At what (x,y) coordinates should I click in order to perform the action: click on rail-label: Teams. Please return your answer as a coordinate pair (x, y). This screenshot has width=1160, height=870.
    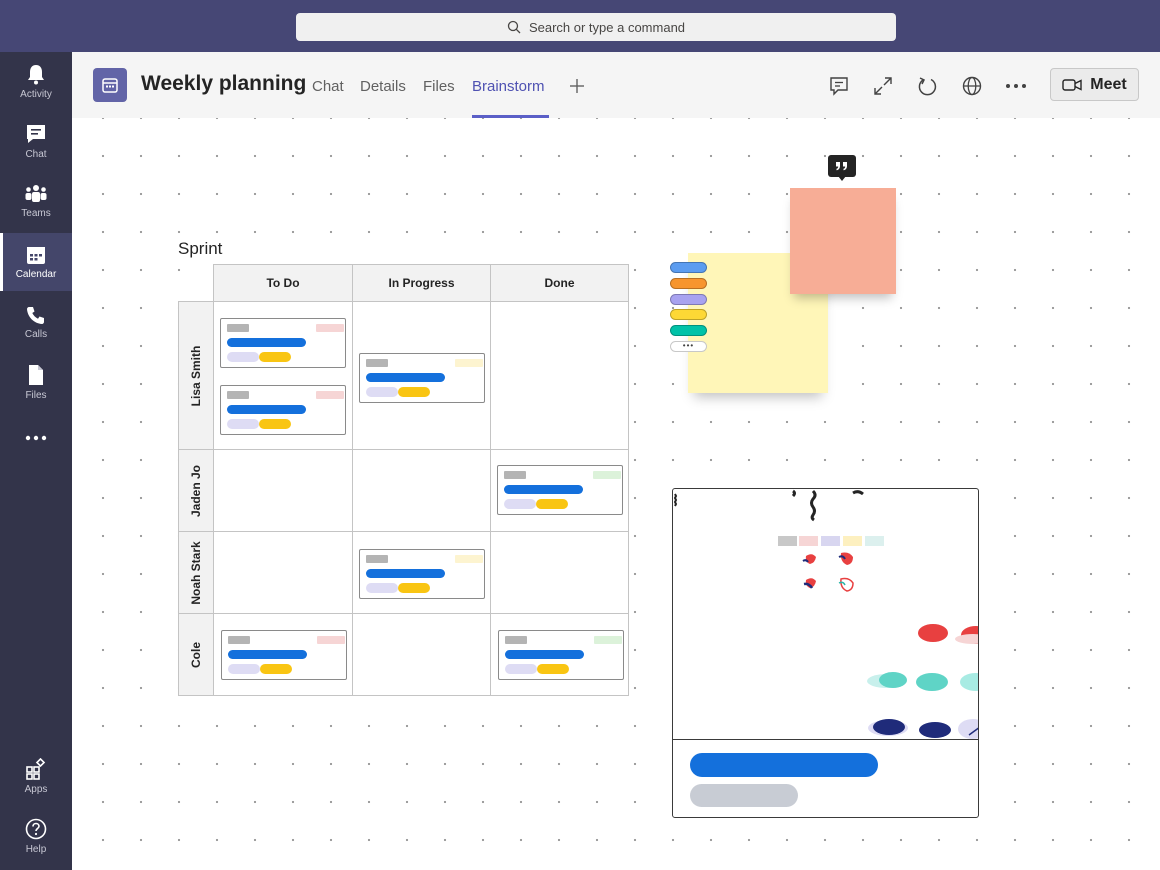
    Looking at the image, I should click on (36, 213).